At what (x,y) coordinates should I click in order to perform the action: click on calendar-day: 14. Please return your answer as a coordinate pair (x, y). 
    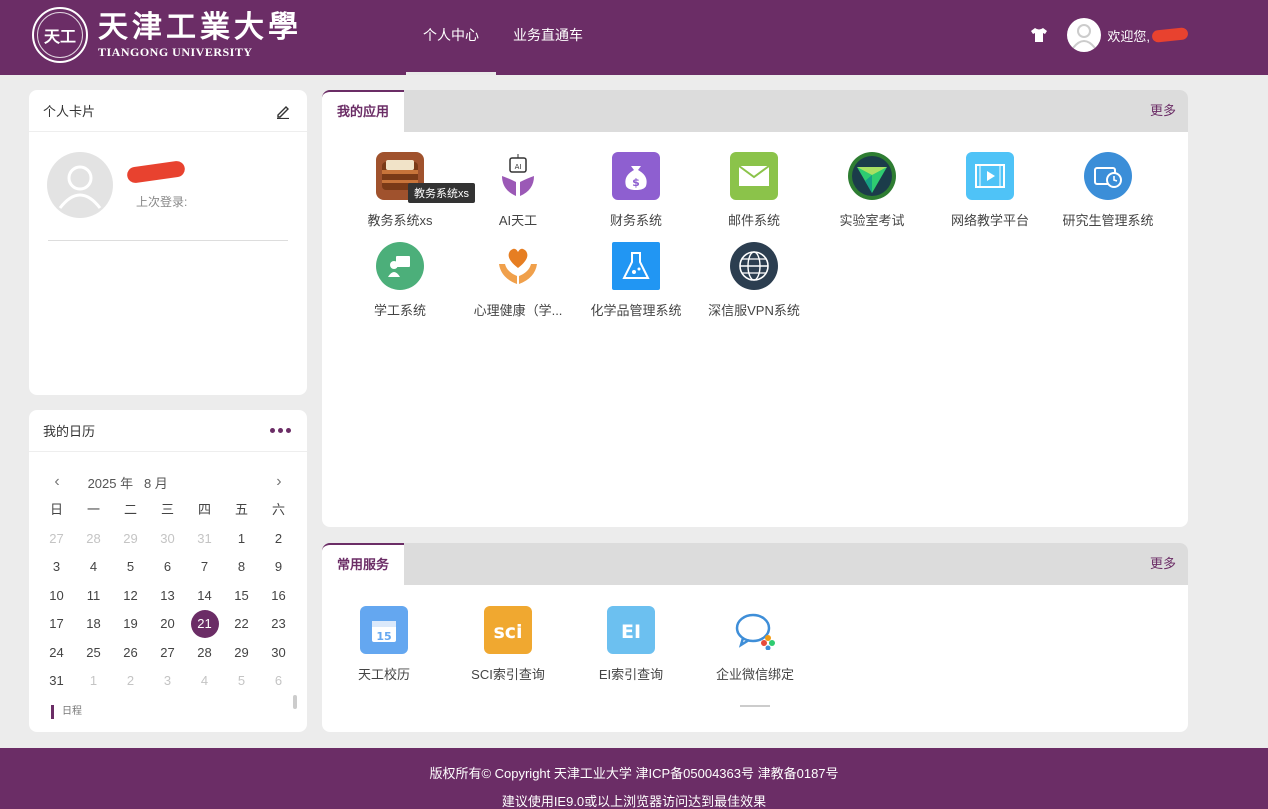
    Looking at the image, I should click on (204, 596).